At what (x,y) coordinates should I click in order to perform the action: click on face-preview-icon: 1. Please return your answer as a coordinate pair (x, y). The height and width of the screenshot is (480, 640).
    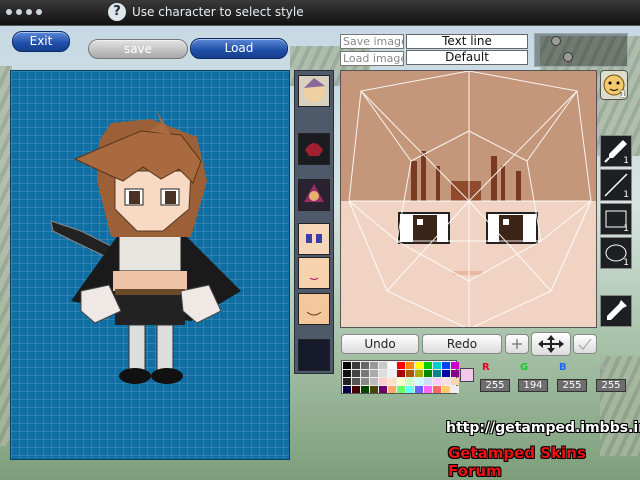
    Looking at the image, I should click on (614, 85).